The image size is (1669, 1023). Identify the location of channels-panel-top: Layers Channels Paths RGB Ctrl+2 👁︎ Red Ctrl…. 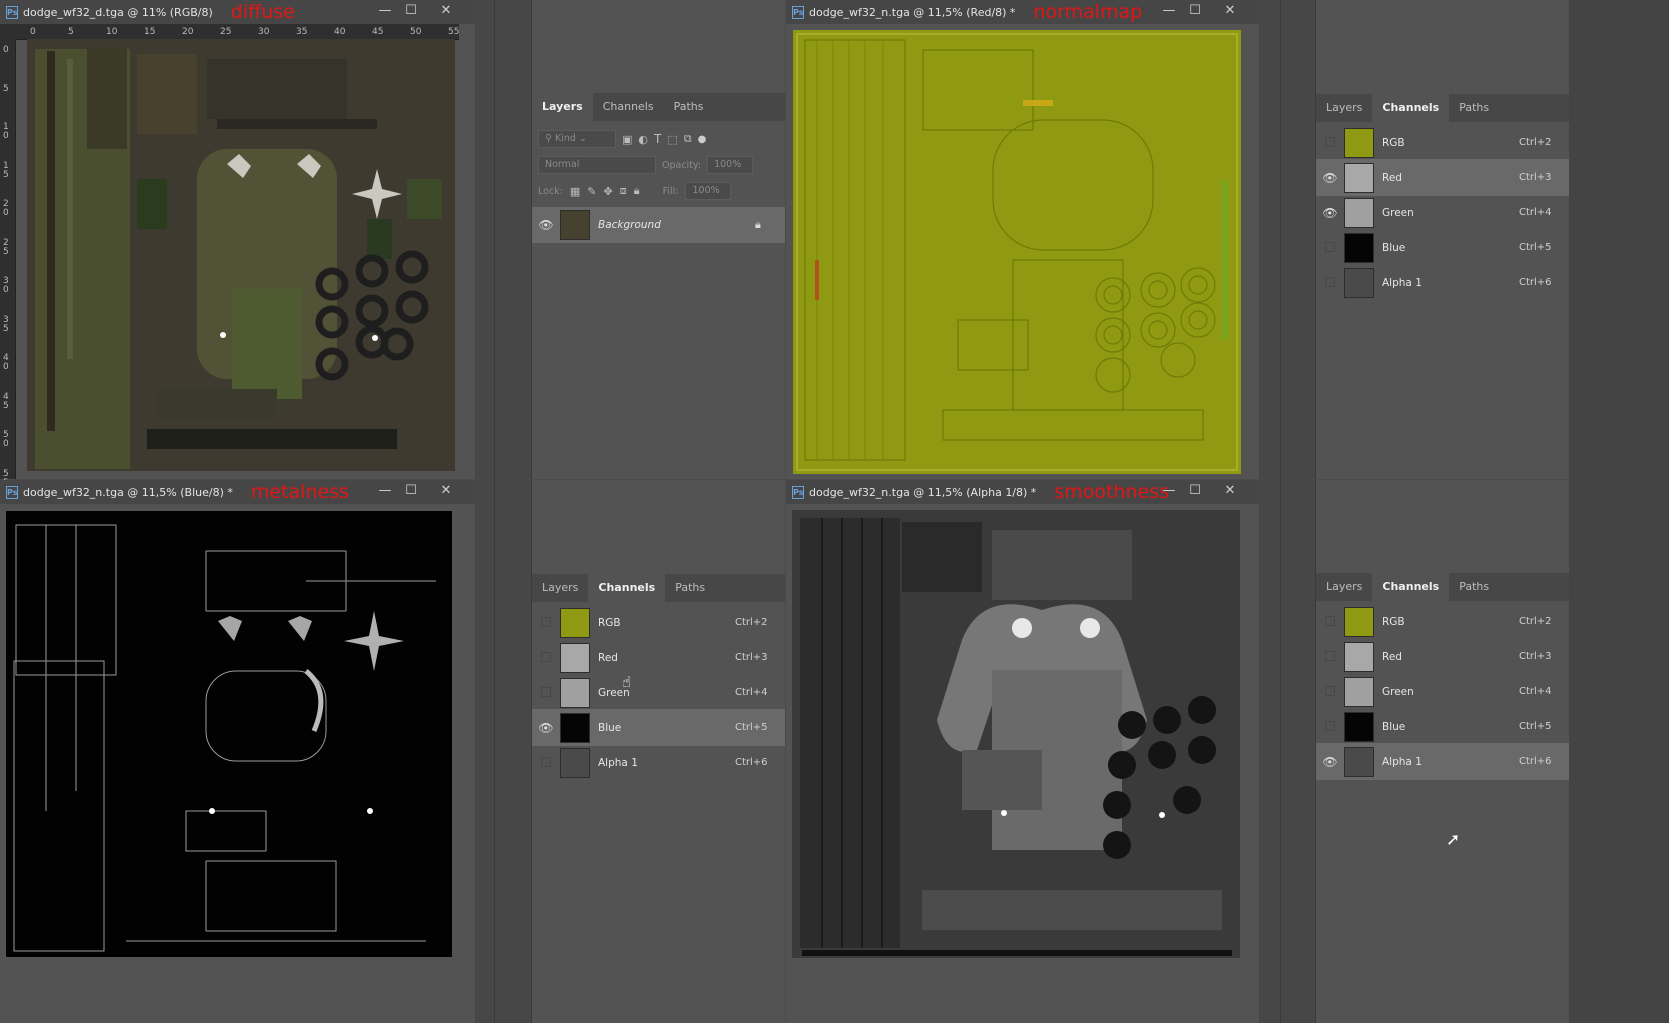
(1442, 239).